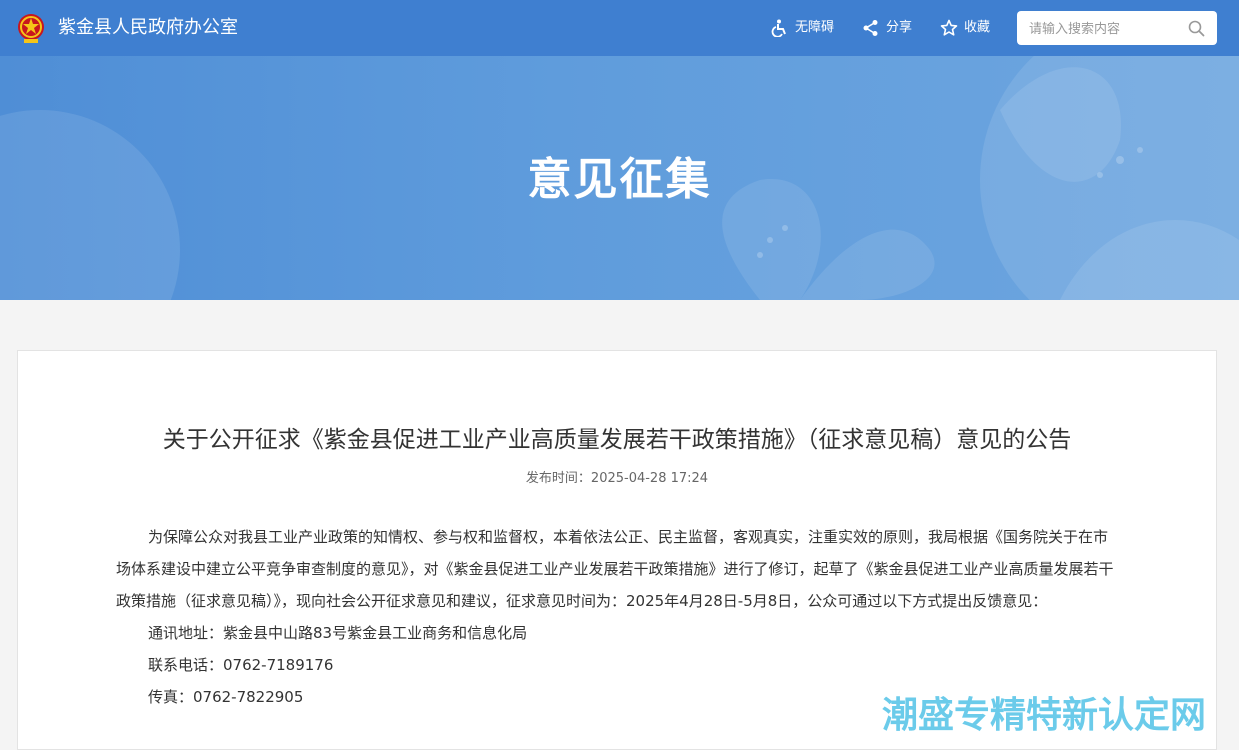  What do you see at coordinates (949, 27) in the screenshot?
I see `star-icon` at bounding box center [949, 27].